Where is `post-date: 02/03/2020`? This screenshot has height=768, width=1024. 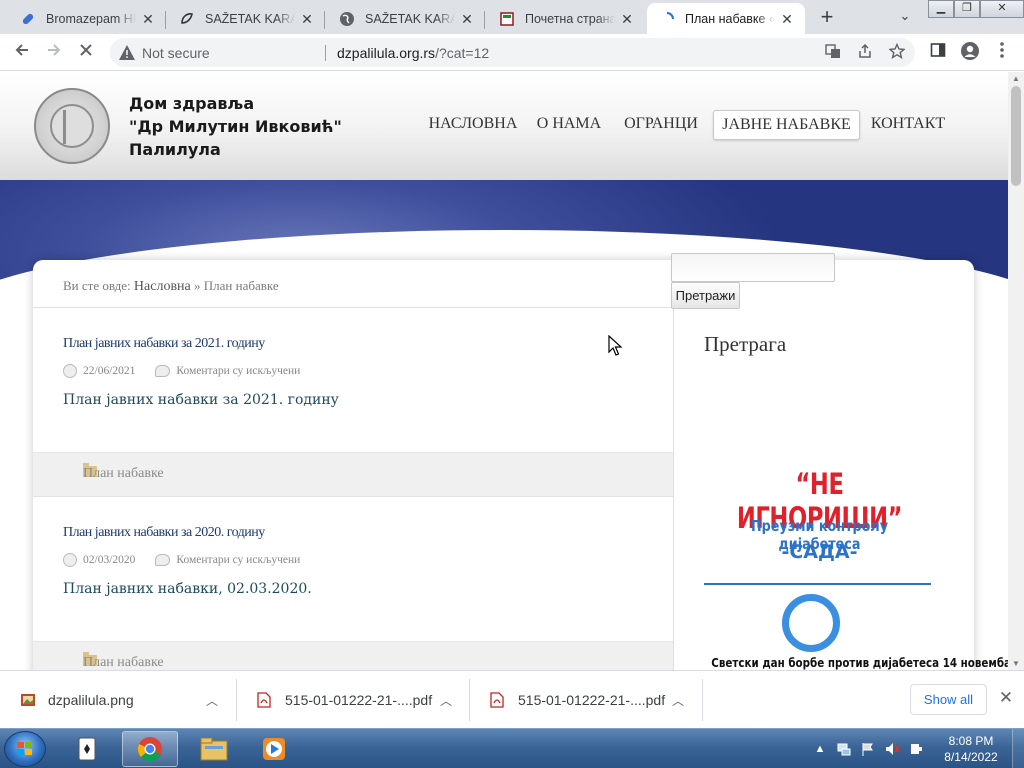 post-date: 02/03/2020 is located at coordinates (109, 560).